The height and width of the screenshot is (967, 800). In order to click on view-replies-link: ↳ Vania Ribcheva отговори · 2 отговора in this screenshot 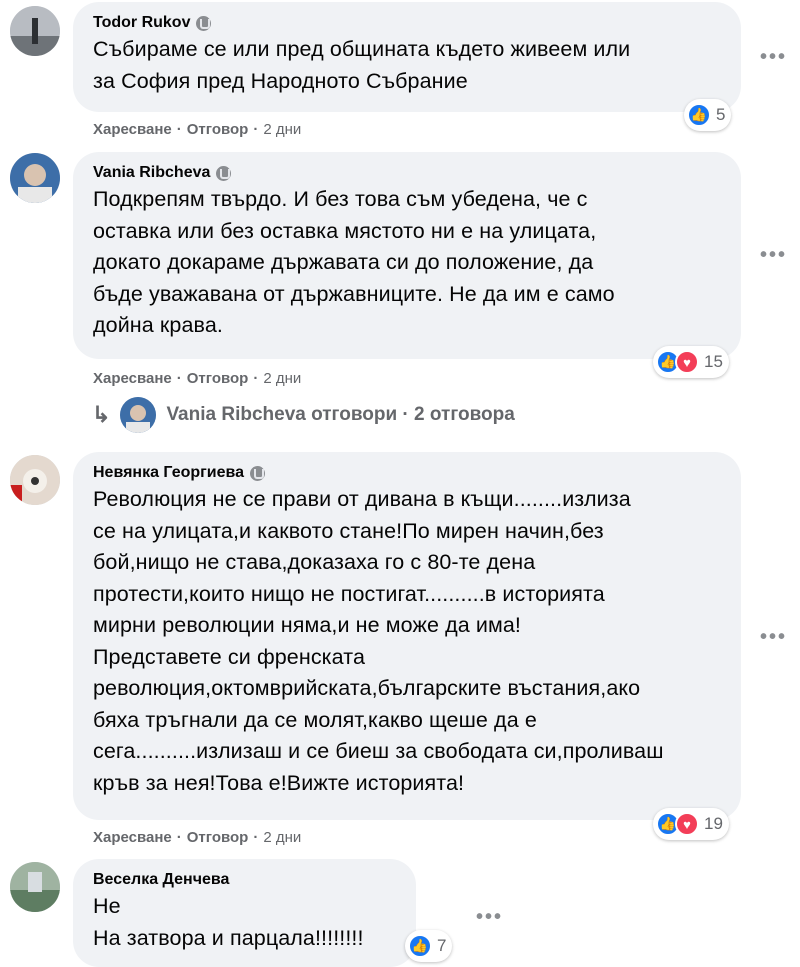, I will do `click(303, 415)`.